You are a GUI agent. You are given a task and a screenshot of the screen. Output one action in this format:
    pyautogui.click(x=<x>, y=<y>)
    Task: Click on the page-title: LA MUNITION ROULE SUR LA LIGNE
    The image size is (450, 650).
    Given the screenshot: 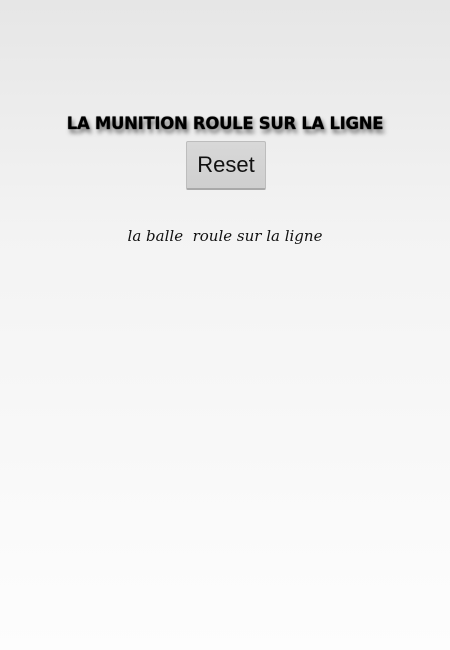 What is the action you would take?
    pyautogui.click(x=225, y=123)
    